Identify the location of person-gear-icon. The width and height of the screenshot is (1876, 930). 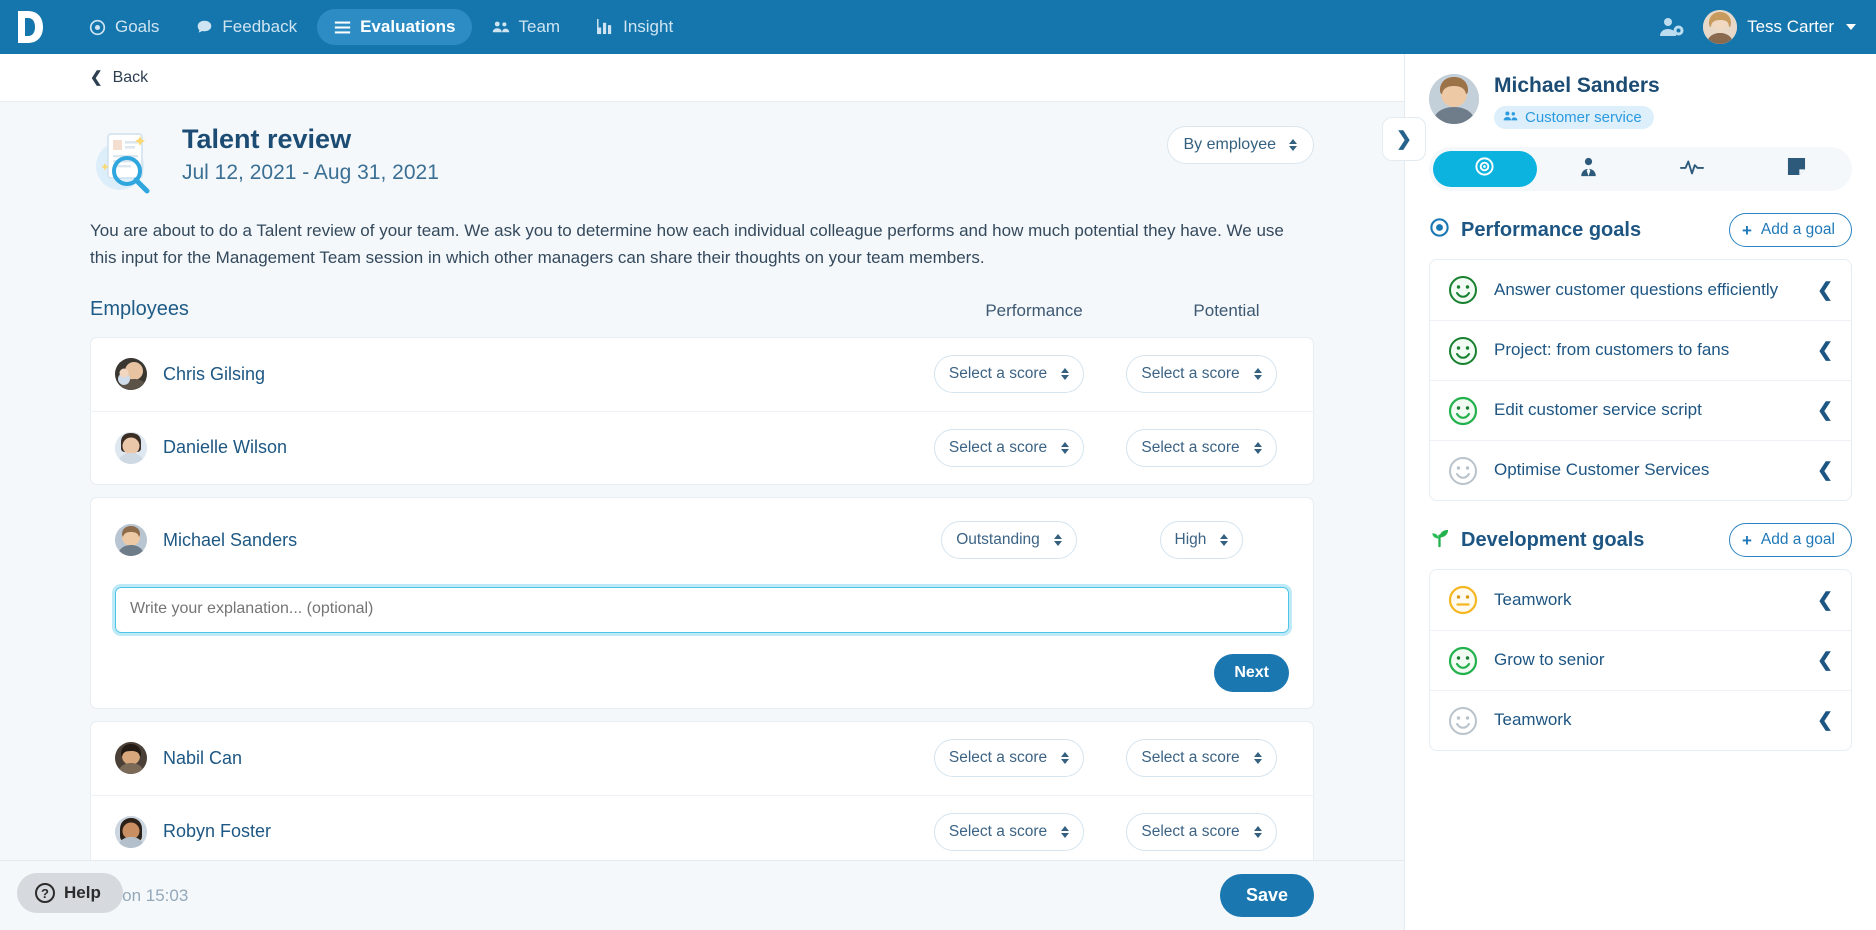
(1672, 27).